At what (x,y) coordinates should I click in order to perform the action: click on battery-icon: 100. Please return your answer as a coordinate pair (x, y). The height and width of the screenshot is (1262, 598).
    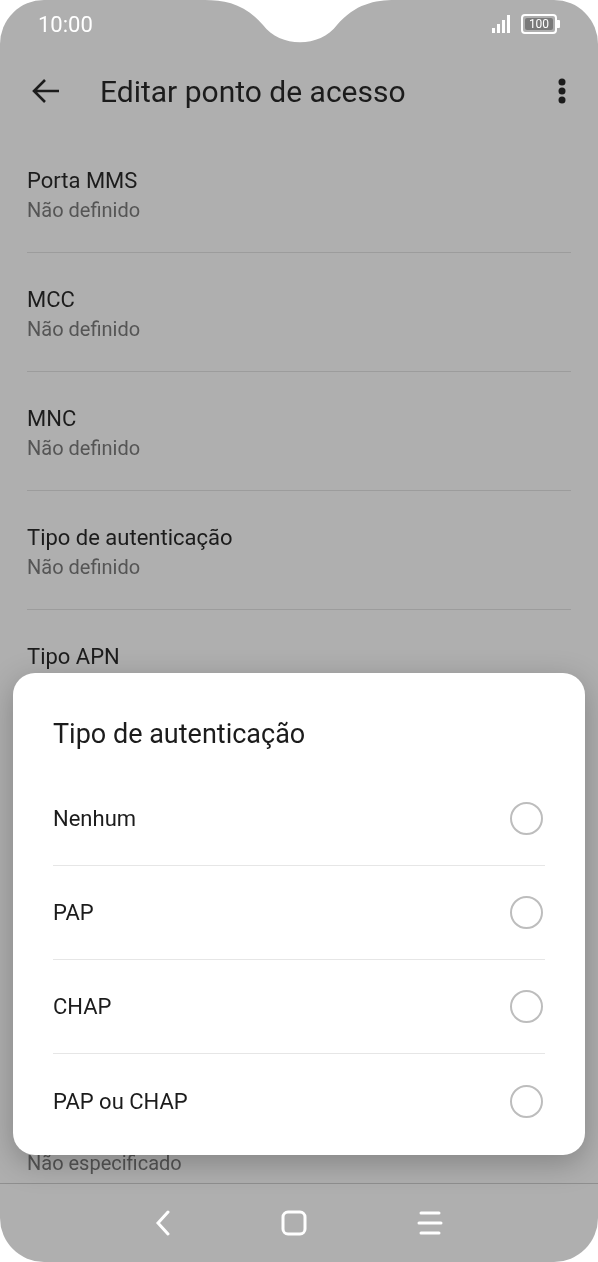
    Looking at the image, I should click on (540, 24).